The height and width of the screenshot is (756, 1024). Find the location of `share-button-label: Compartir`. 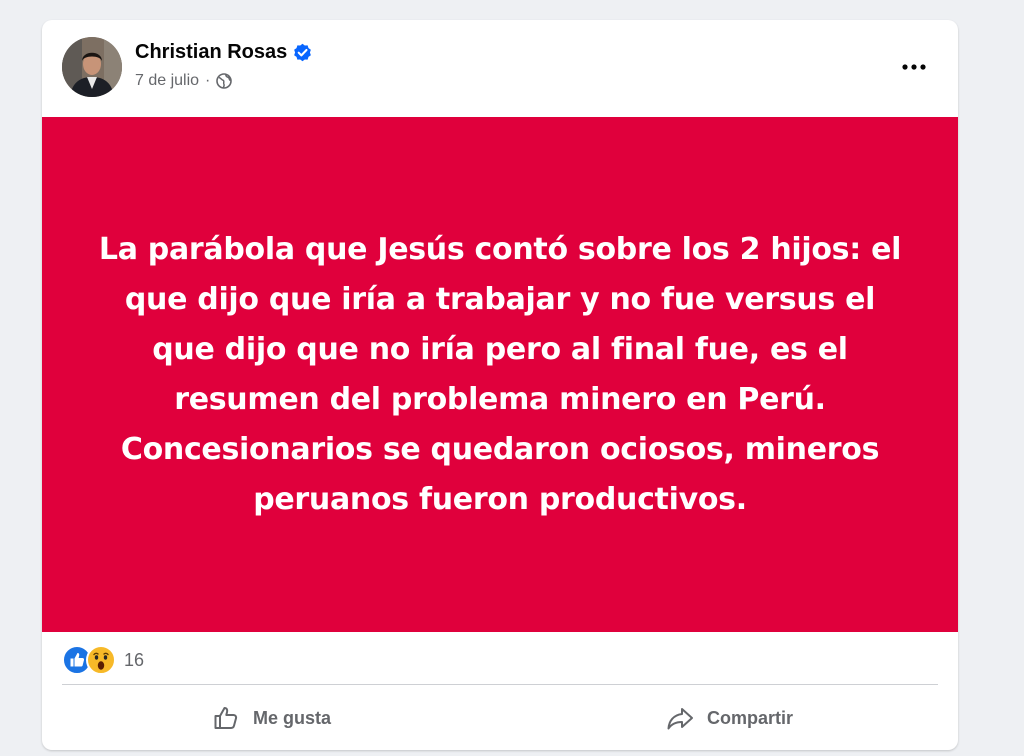

share-button-label: Compartir is located at coordinates (749, 717).